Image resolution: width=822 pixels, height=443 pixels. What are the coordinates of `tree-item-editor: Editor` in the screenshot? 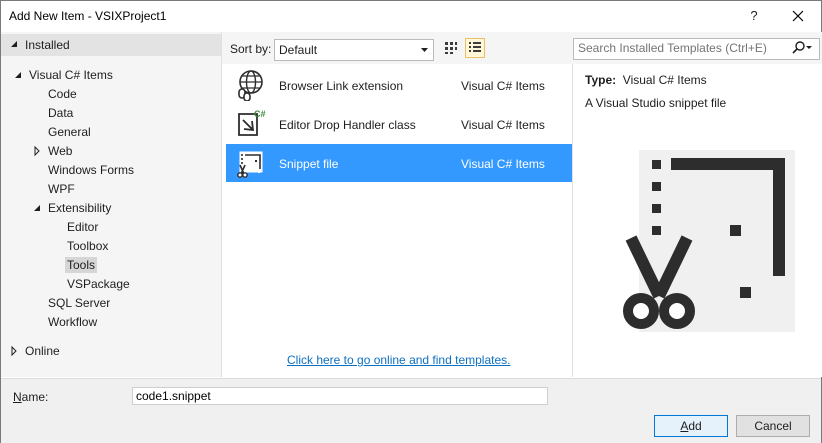 It's located at (82, 227).